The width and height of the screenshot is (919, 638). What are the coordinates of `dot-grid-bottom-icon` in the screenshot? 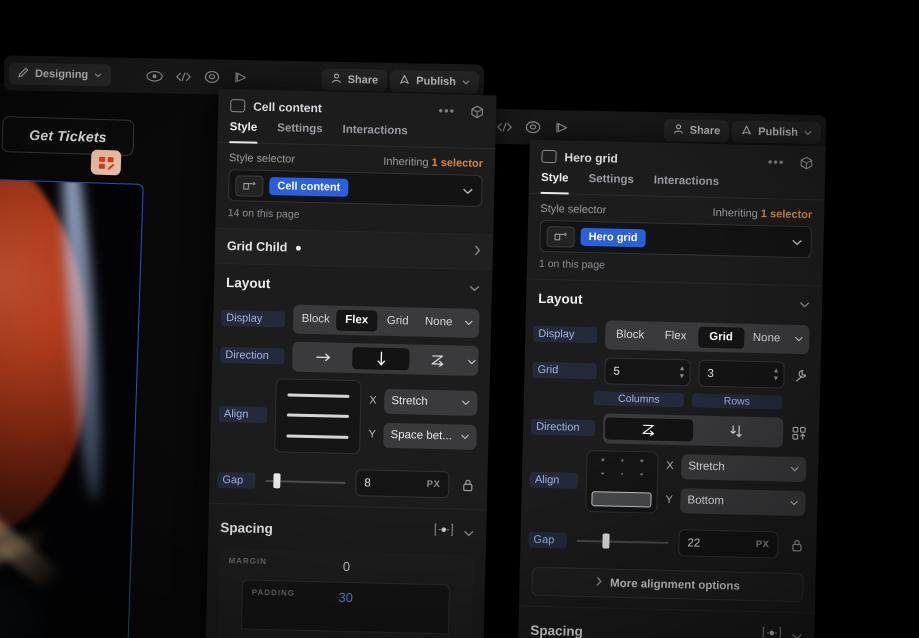 It's located at (622, 482).